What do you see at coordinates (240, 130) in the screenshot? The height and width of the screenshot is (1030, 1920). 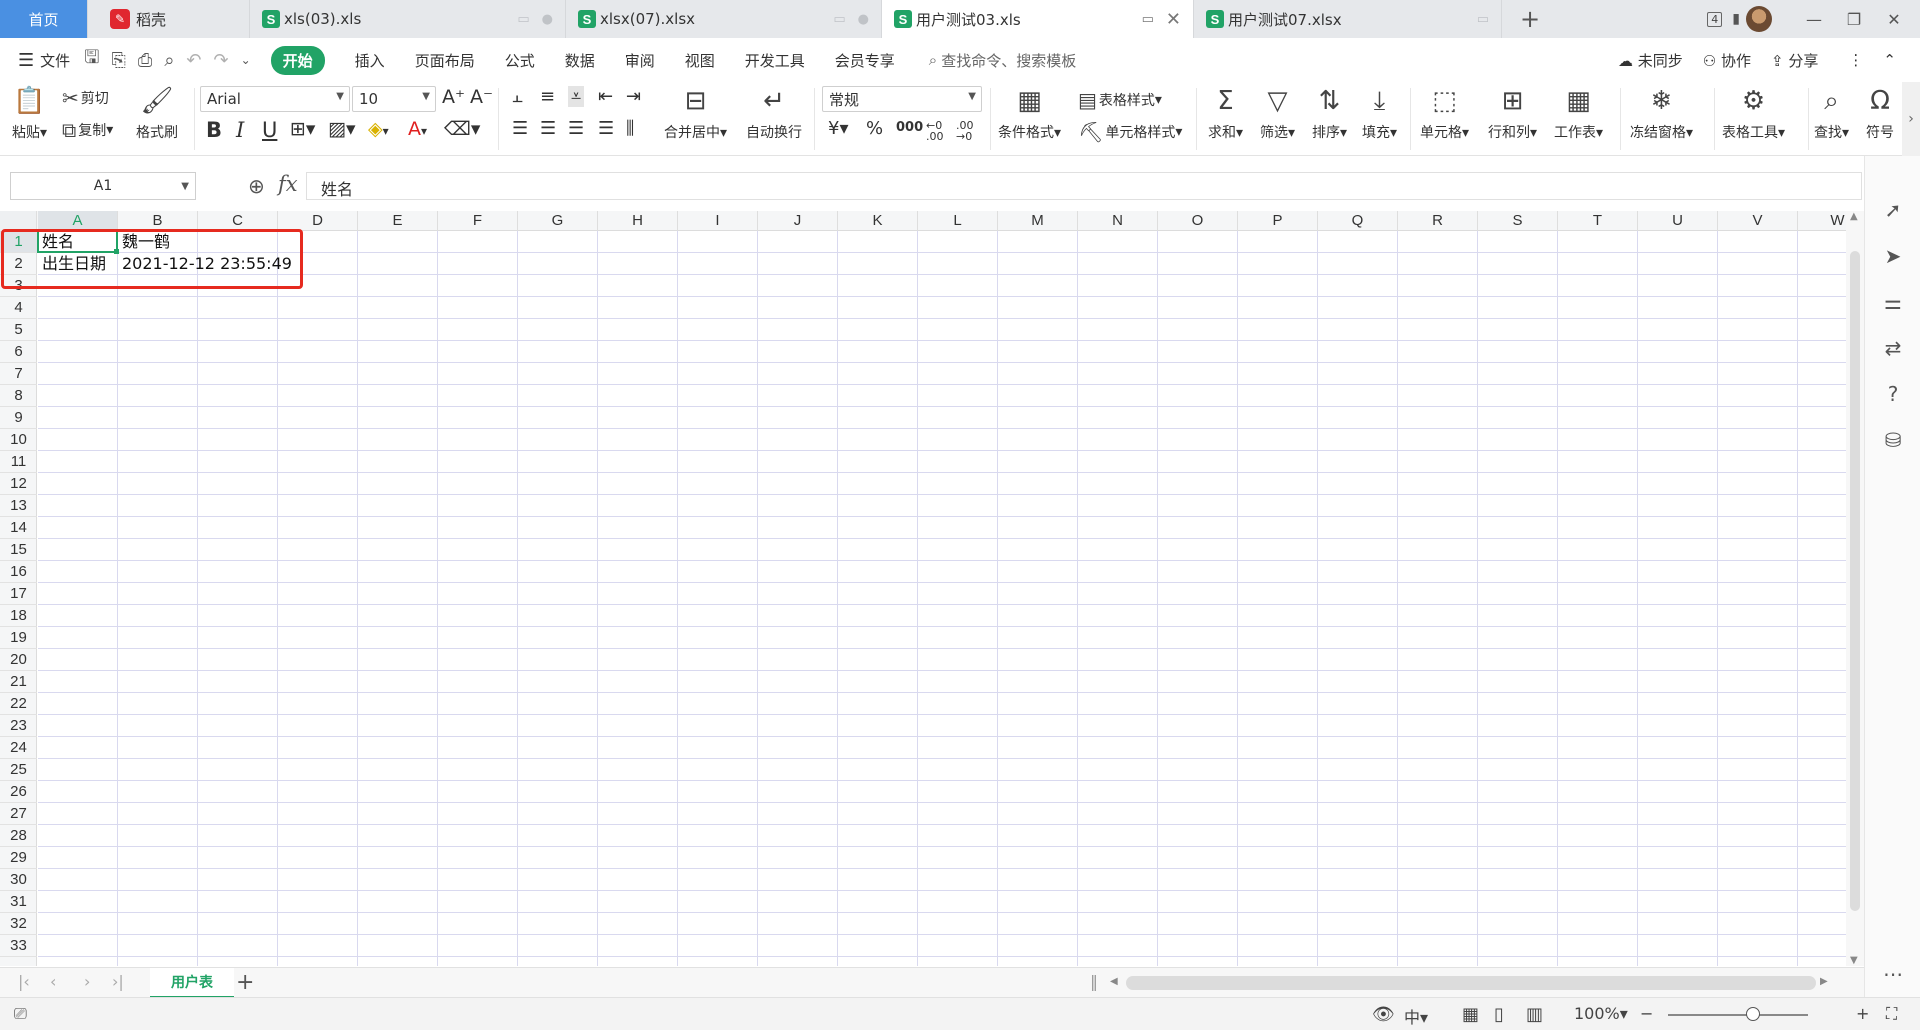 I see `italic-icon: I` at bounding box center [240, 130].